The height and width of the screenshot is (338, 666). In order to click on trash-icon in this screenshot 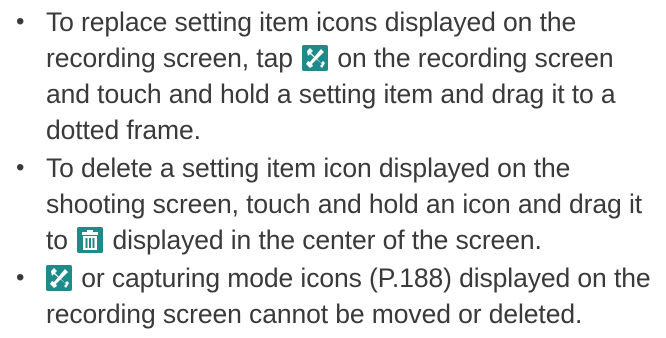, I will do `click(90, 240)`.